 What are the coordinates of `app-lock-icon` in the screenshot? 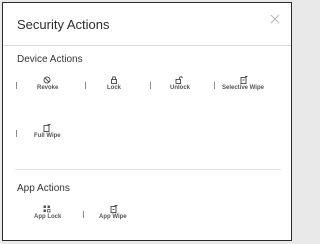 It's located at (47, 209).